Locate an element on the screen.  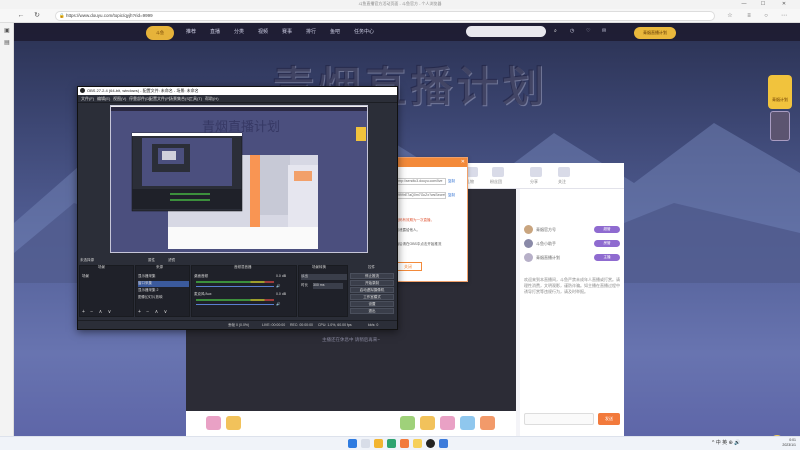
event-badge: 青烟直播计划 is located at coordinates (655, 33).